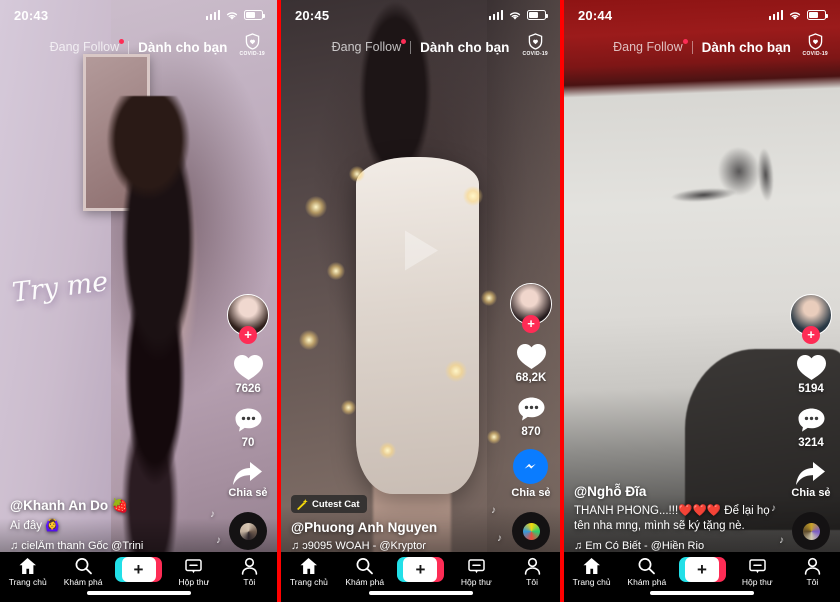 This screenshot has height=602, width=840. I want to click on inbox-icon, so click(476, 566).